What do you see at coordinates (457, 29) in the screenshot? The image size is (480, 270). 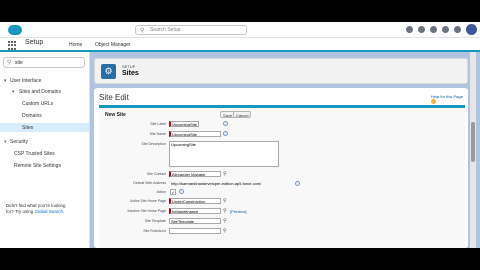 I see `bell-icon` at bounding box center [457, 29].